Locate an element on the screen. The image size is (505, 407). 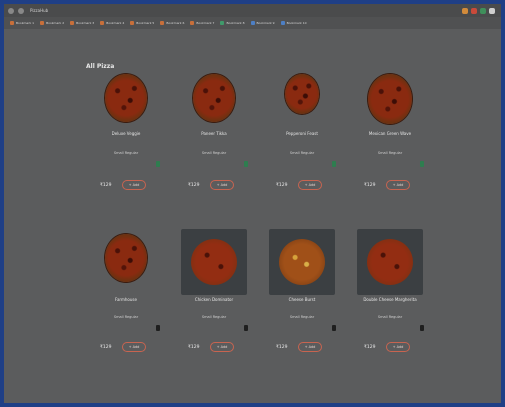
pizza-name: Cheese Burst is located at coordinates (302, 299).